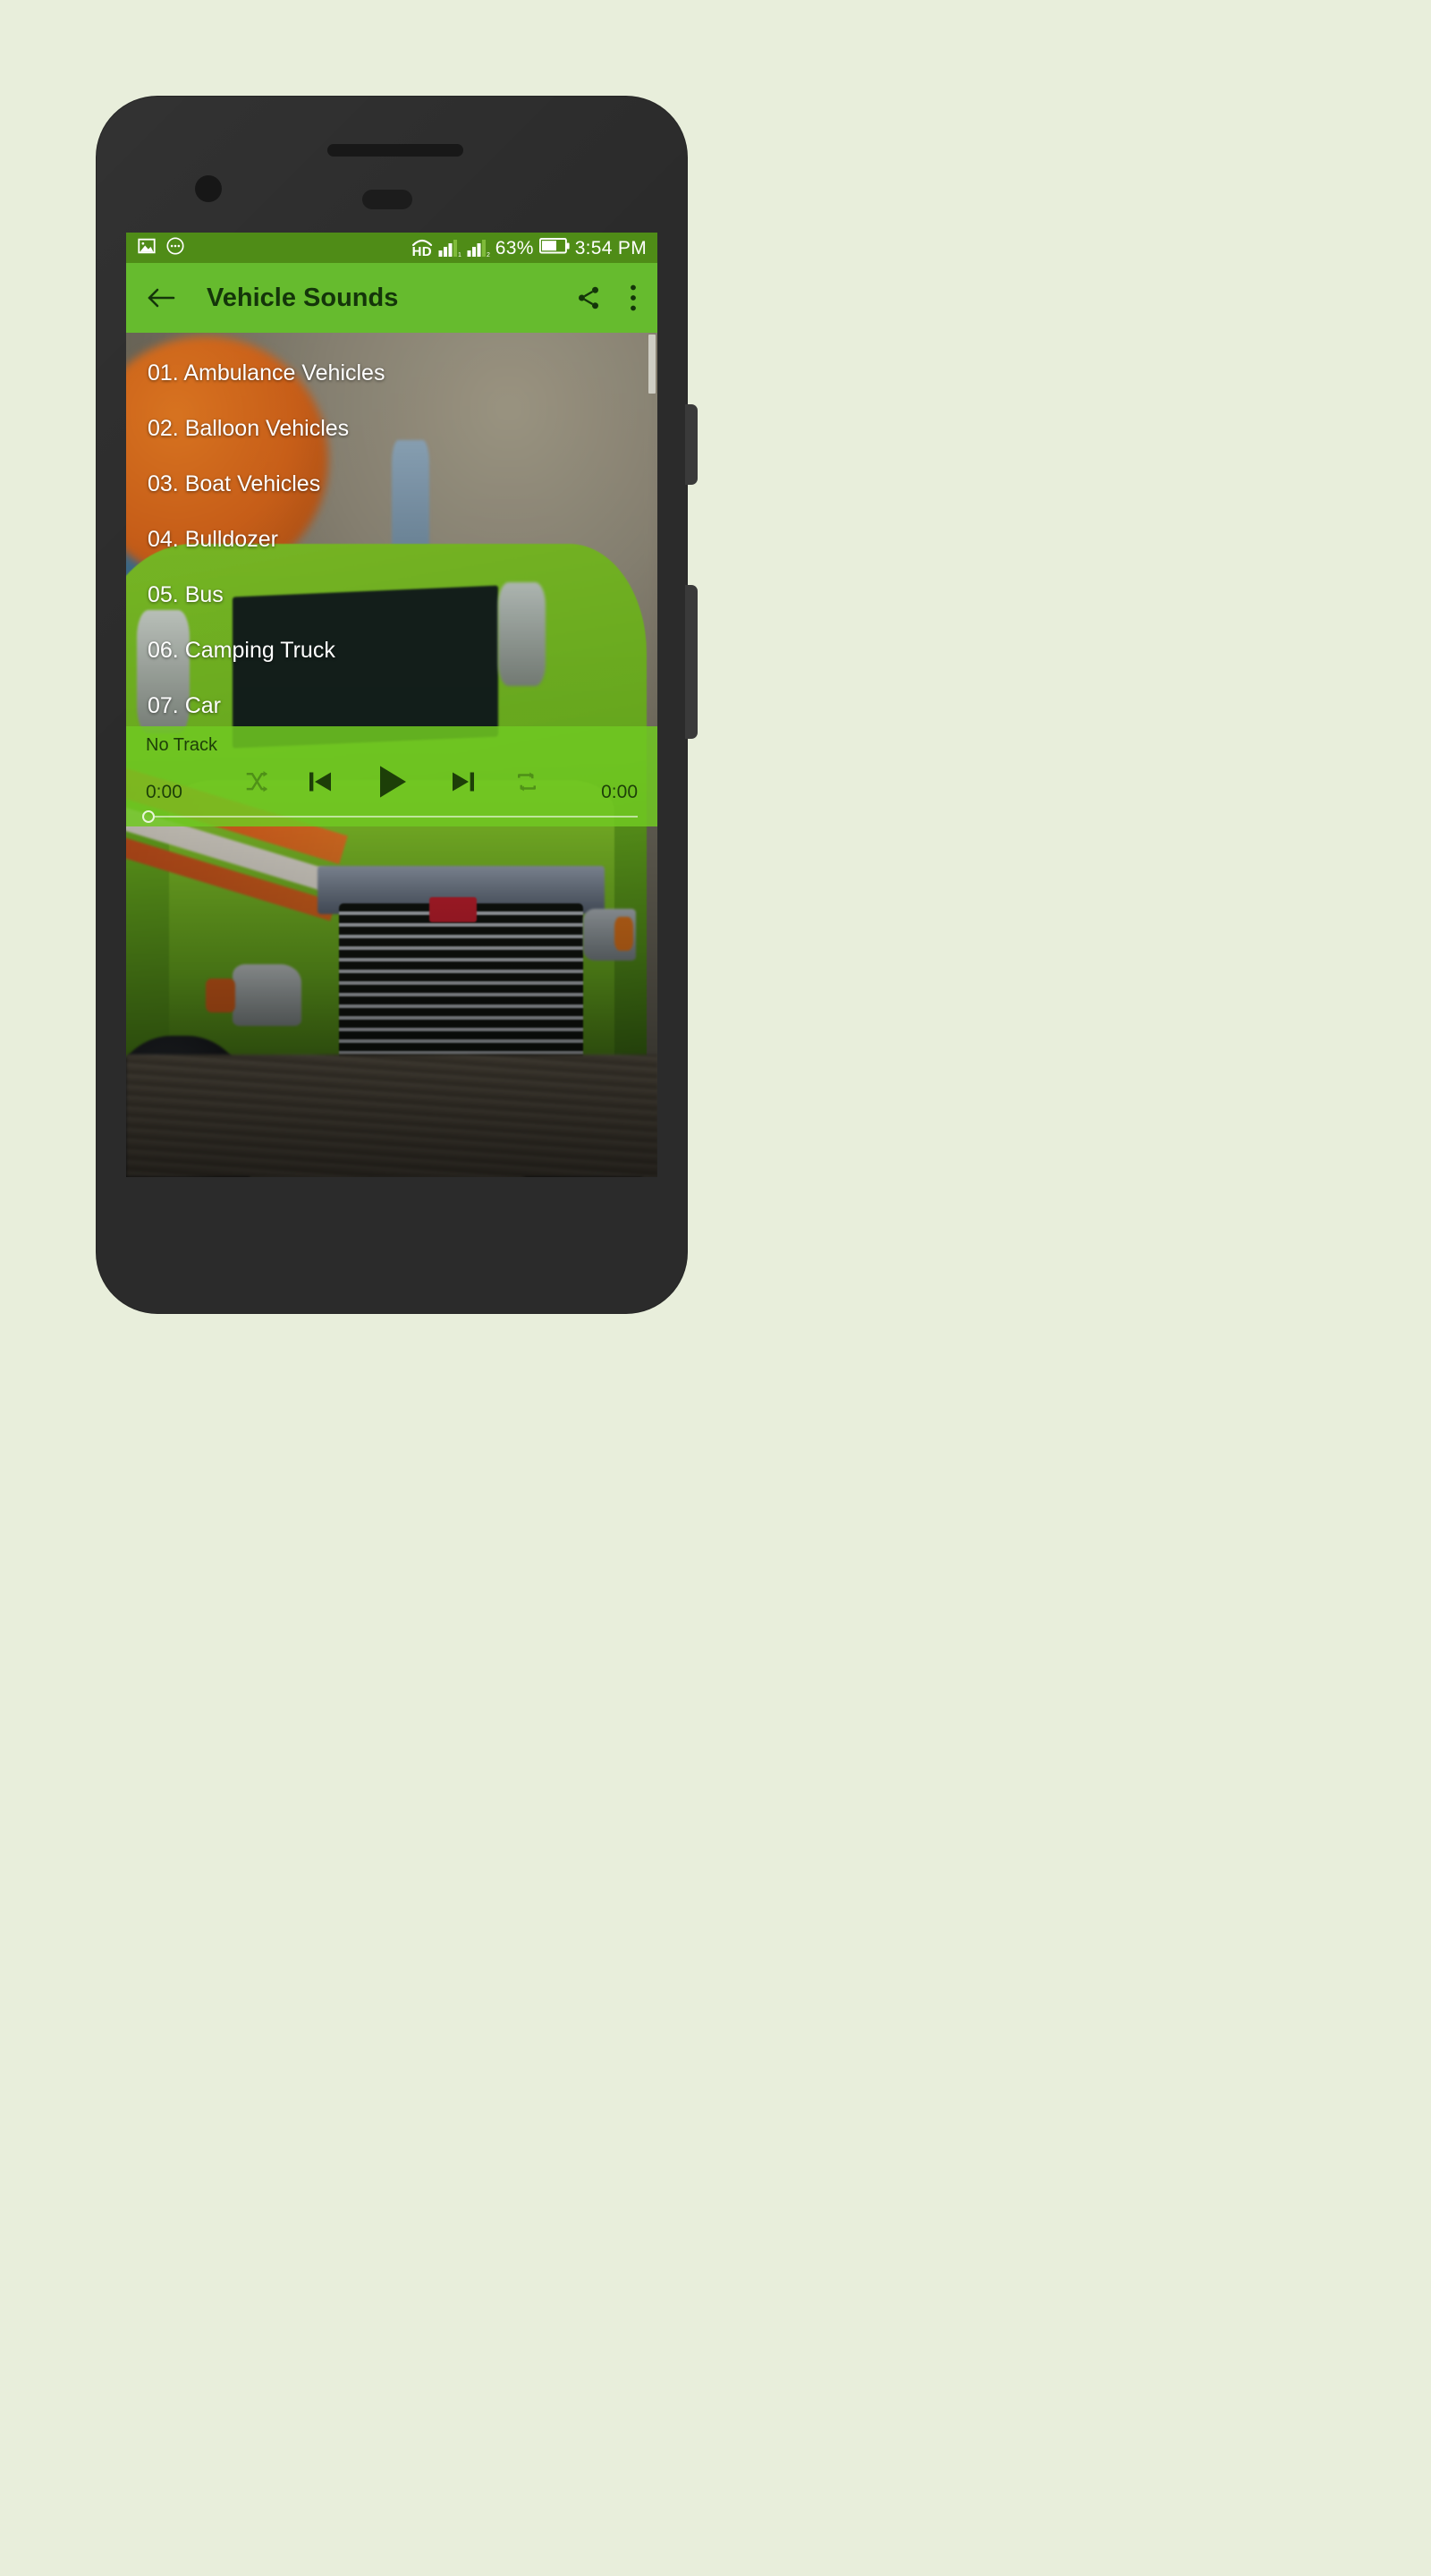 The height and width of the screenshot is (2576, 1431). I want to click on elapsed-time-label: 0:00, so click(164, 792).